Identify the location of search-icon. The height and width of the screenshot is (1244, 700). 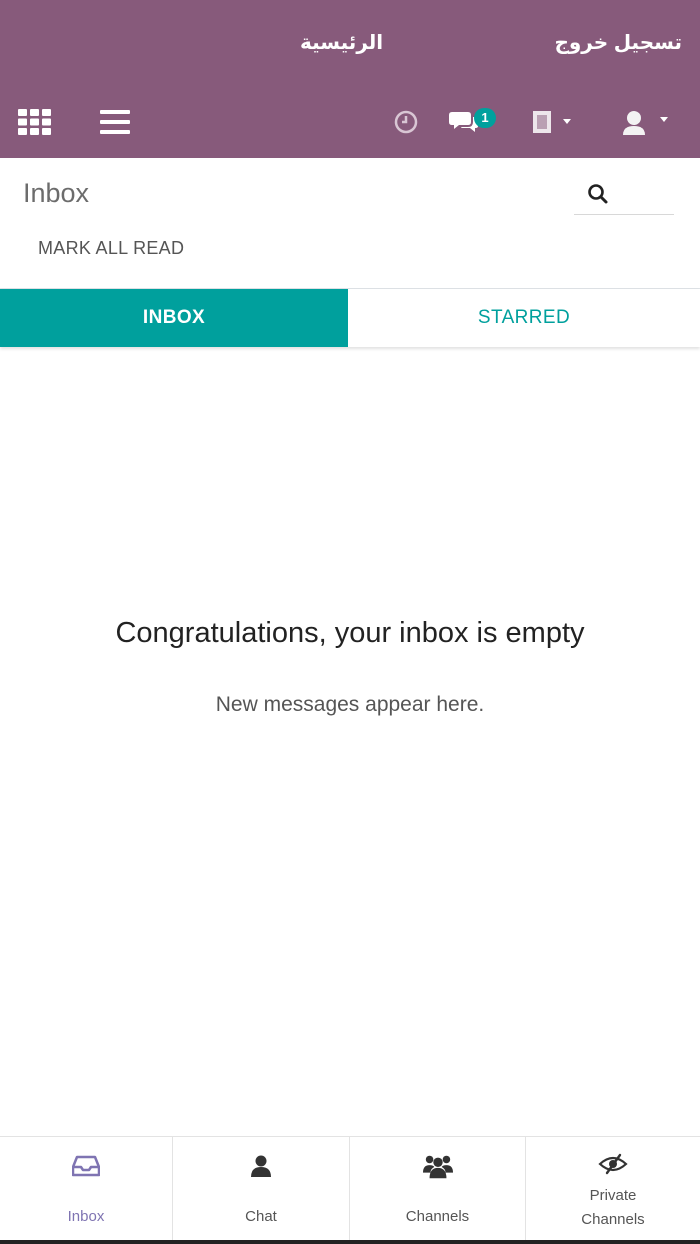
(598, 194).